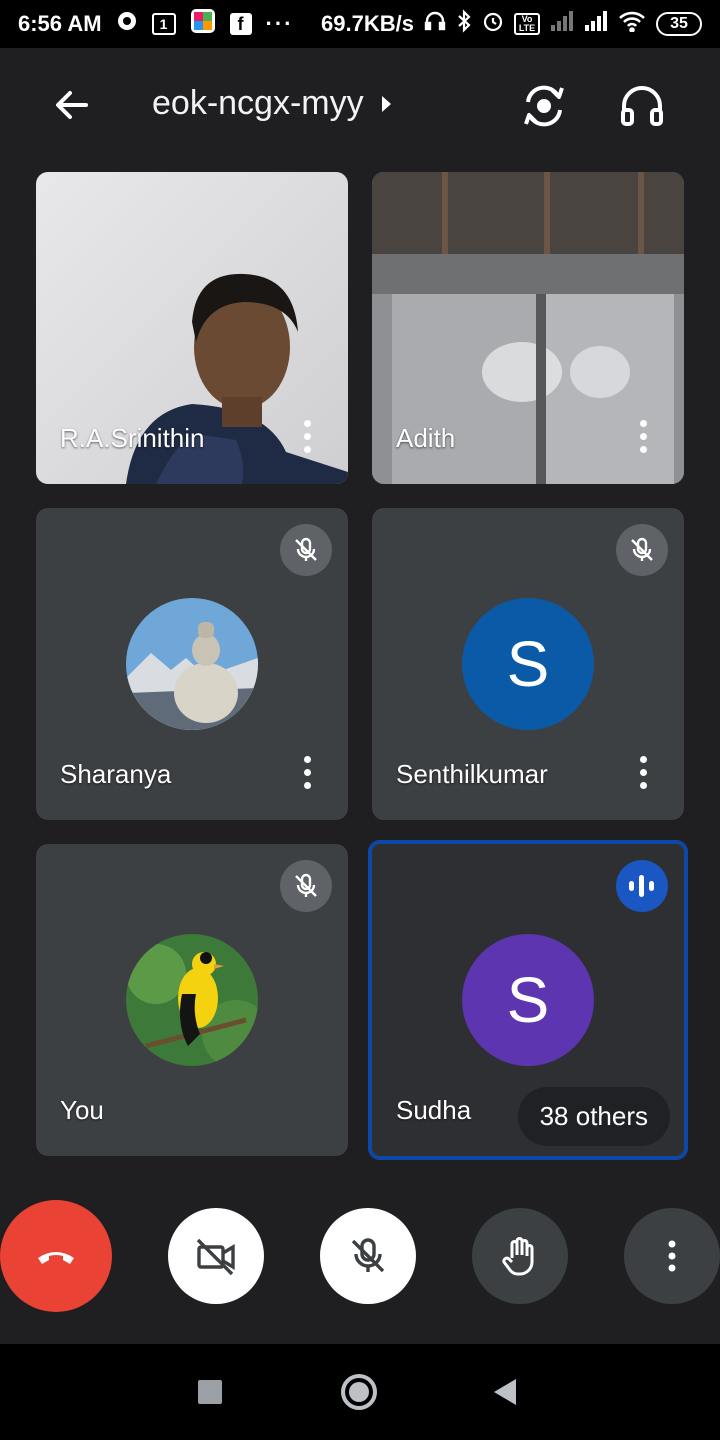 Image resolution: width=720 pixels, height=1440 pixels. I want to click on shiva-statue-avatar, so click(192, 664).